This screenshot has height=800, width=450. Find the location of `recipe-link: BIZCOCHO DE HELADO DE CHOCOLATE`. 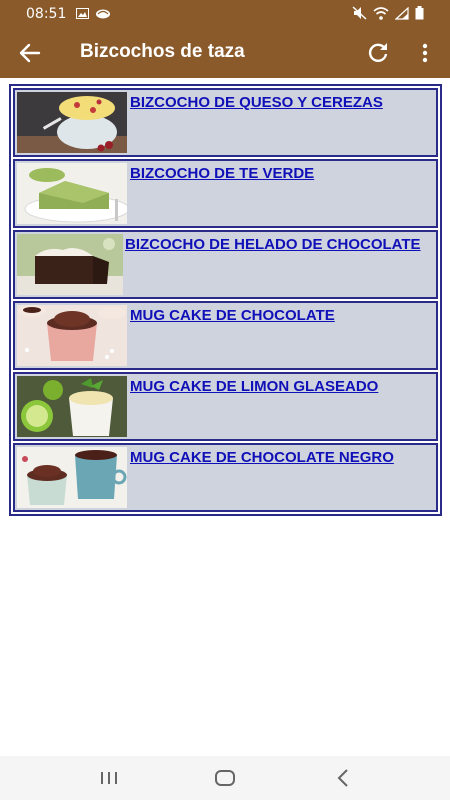

recipe-link: BIZCOCHO DE HELADO DE CHOCOLATE is located at coordinates (278, 245).